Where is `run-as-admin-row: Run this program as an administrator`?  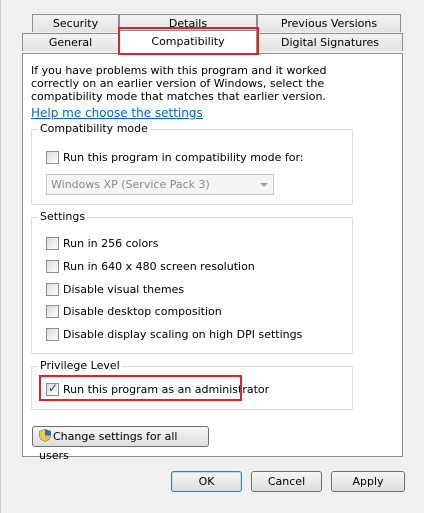
run-as-admin-row: Run this program as an administrator is located at coordinates (158, 388).